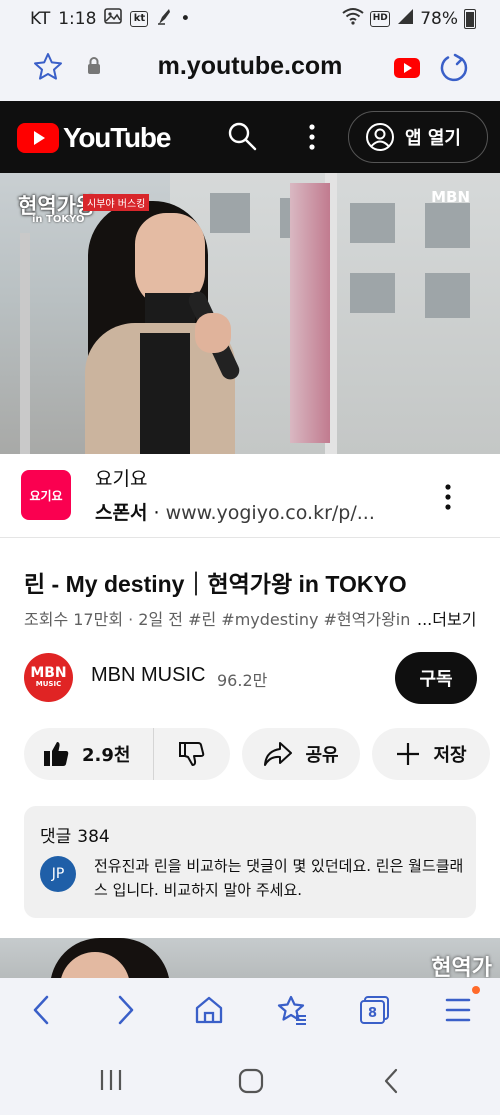 The width and height of the screenshot is (500, 1115). What do you see at coordinates (48, 684) in the screenshot?
I see `channel-avatar-subtext: MUSIC` at bounding box center [48, 684].